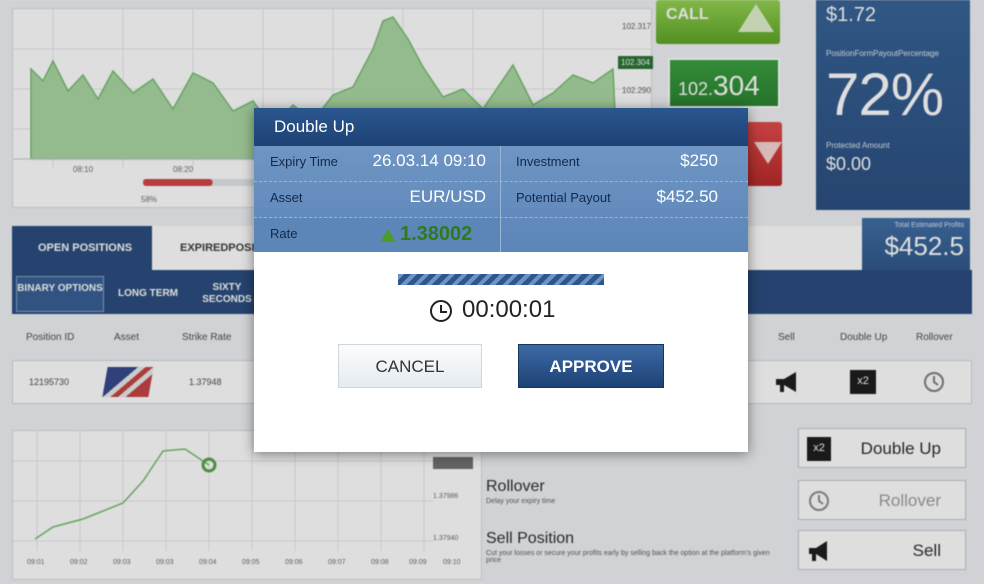 The height and width of the screenshot is (584, 984). I want to click on asset-value: EUR/USD, so click(447, 196).